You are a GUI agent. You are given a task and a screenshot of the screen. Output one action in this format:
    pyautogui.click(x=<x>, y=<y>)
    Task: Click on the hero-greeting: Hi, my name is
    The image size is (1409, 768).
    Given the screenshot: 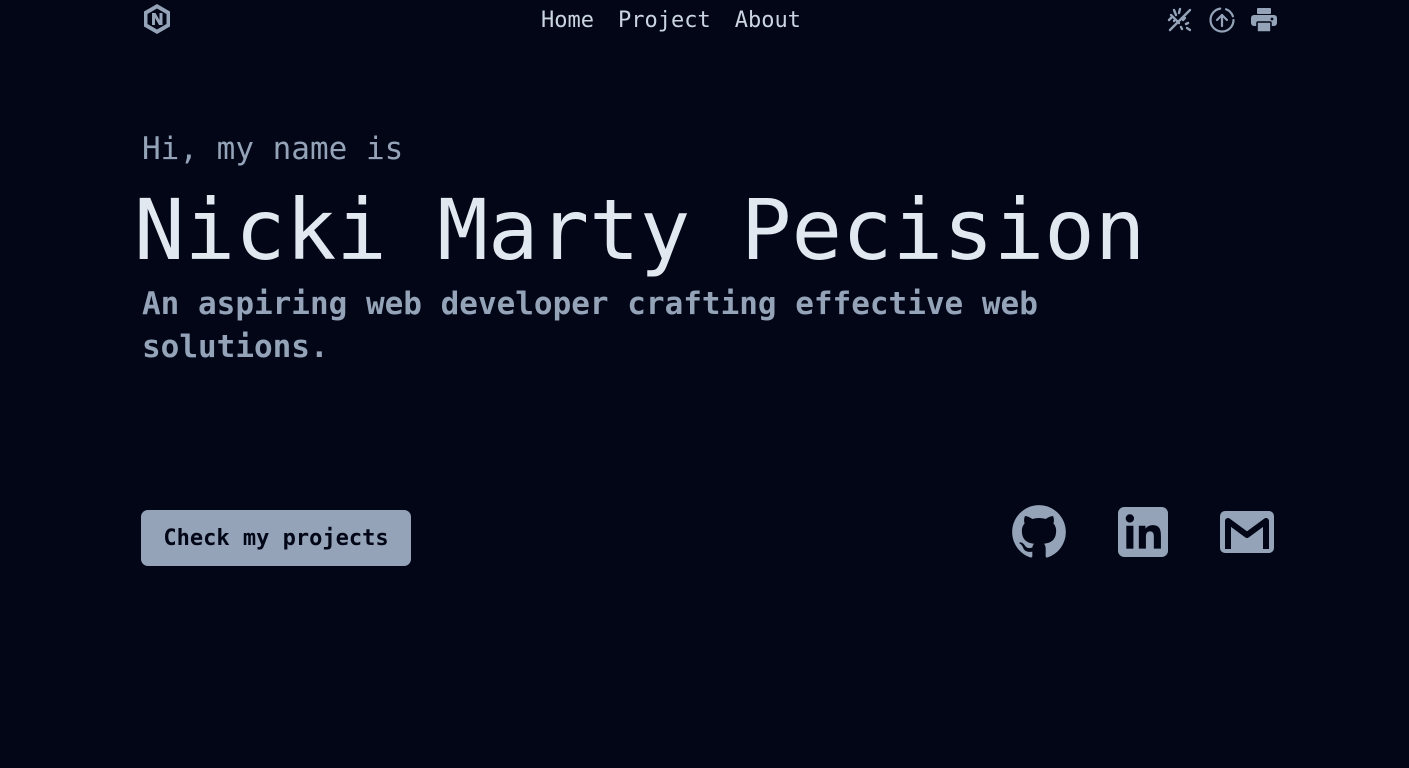 What is the action you would take?
    pyautogui.click(x=273, y=149)
    